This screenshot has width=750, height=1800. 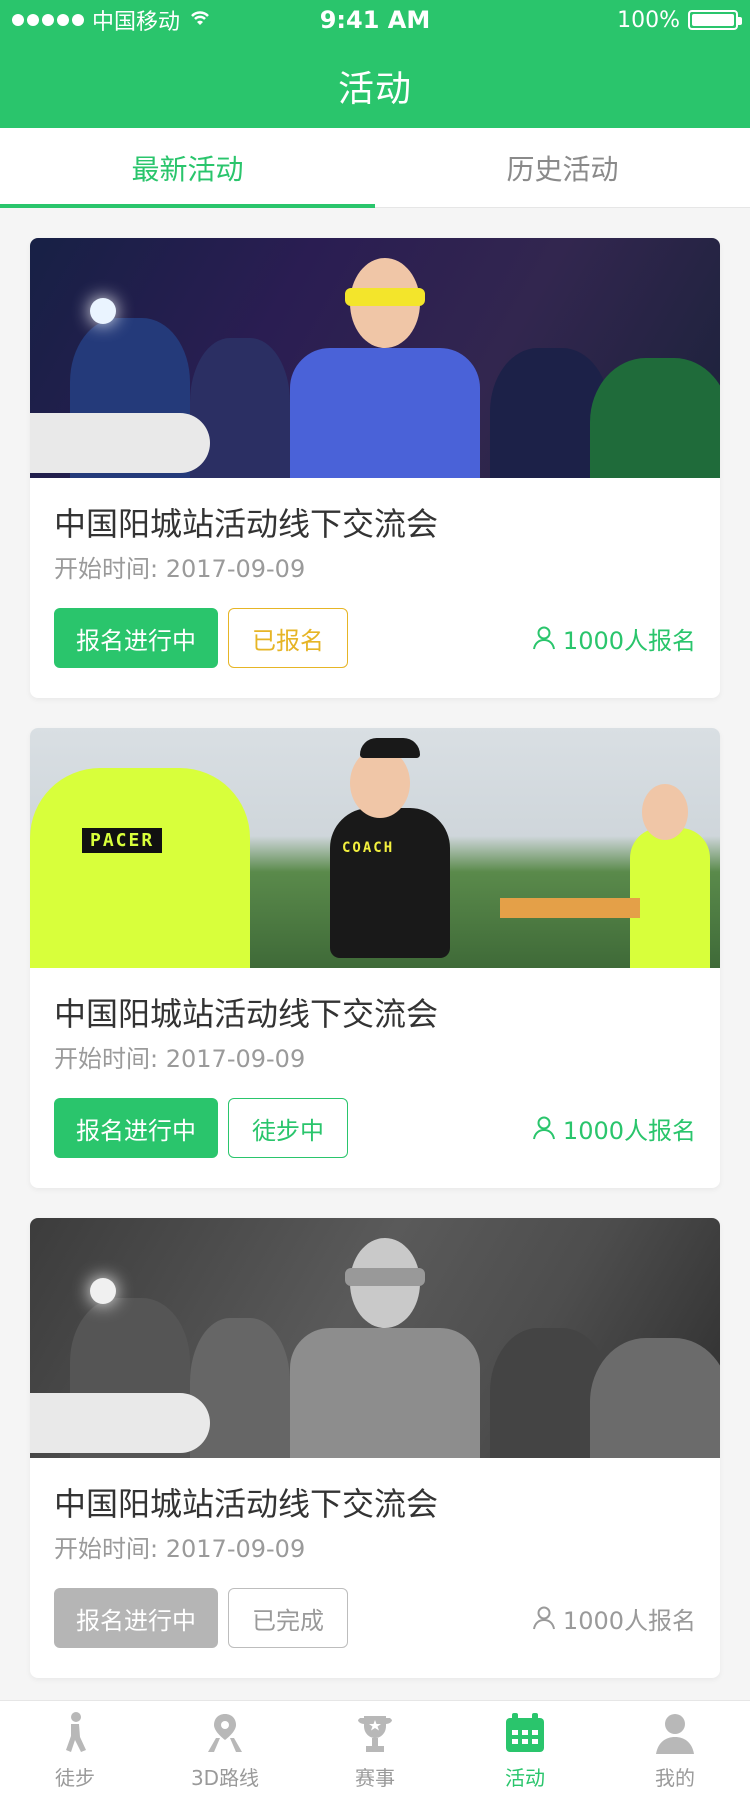 I want to click on tab-3d-route-label: 3D路线, so click(x=225, y=1778).